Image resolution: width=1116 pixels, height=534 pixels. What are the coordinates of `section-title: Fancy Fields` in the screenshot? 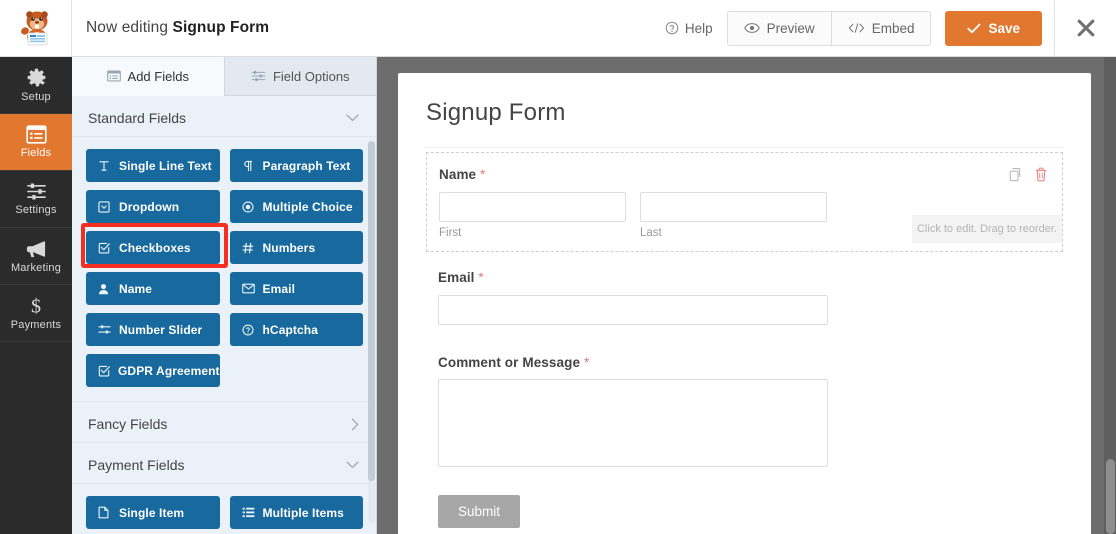 It's located at (128, 424).